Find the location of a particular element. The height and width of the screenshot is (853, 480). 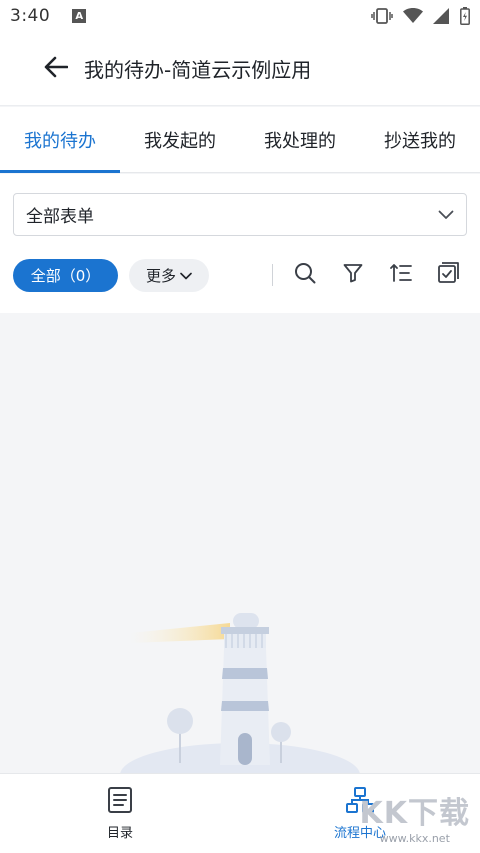

filter-more-button: 更多 is located at coordinates (169, 275).